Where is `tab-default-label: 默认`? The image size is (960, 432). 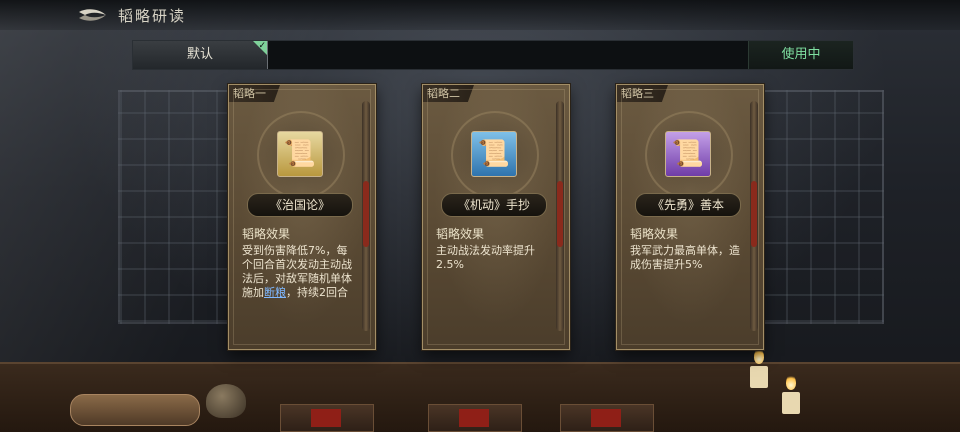
tab-default-label: 默认 is located at coordinates (199, 54).